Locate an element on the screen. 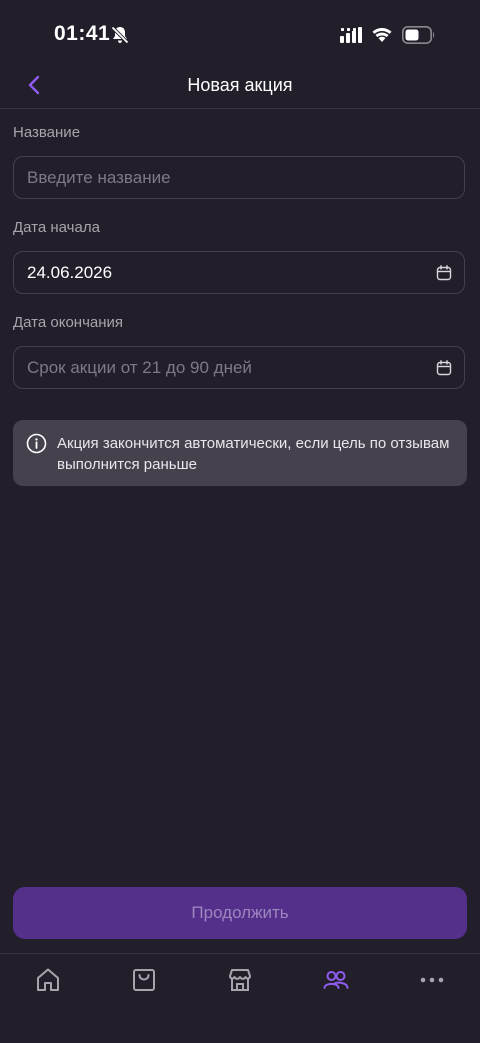 This screenshot has height=1043, width=480. name-input is located at coordinates (227, 177).